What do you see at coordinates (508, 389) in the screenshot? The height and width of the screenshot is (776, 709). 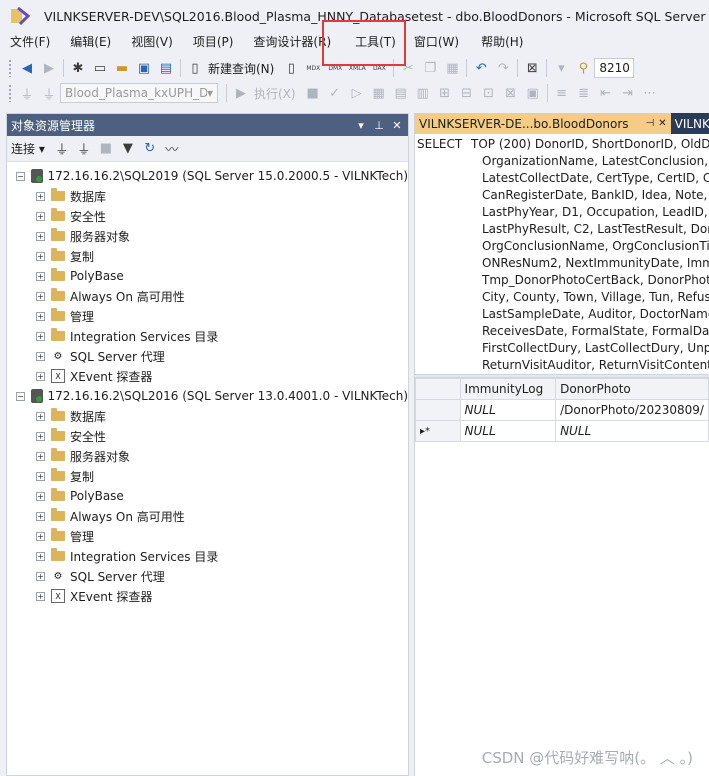 I see `column-header: ImmunityLog` at bounding box center [508, 389].